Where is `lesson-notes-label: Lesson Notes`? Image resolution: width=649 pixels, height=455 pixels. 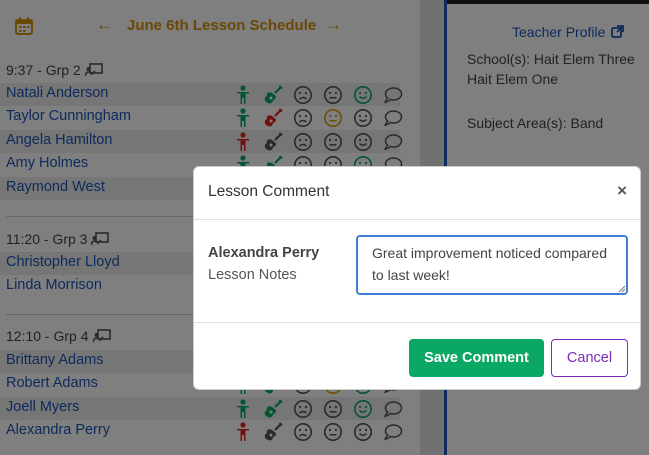 lesson-notes-label: Lesson Notes is located at coordinates (252, 275).